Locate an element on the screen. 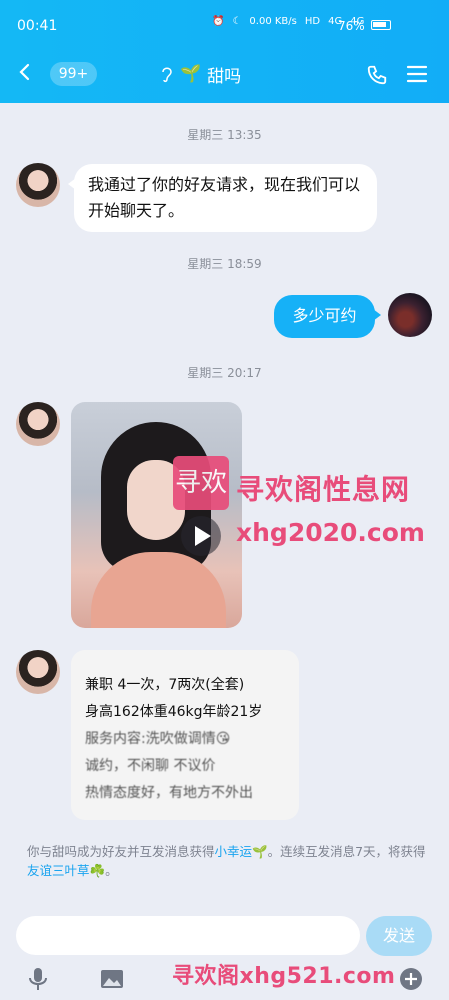  message-timestamp: 星期三 13:35 is located at coordinates (224, 135).